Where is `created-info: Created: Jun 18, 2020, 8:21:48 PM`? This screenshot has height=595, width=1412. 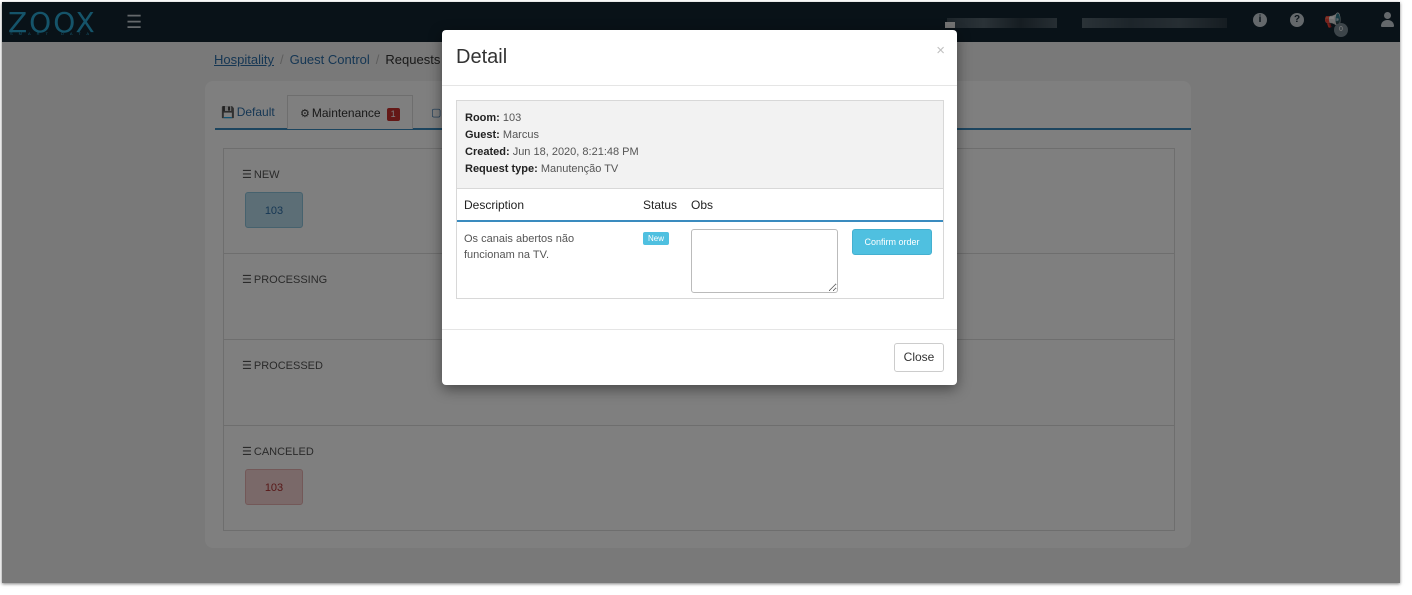 created-info: Created: Jun 18, 2020, 8:21:48 PM is located at coordinates (552, 152).